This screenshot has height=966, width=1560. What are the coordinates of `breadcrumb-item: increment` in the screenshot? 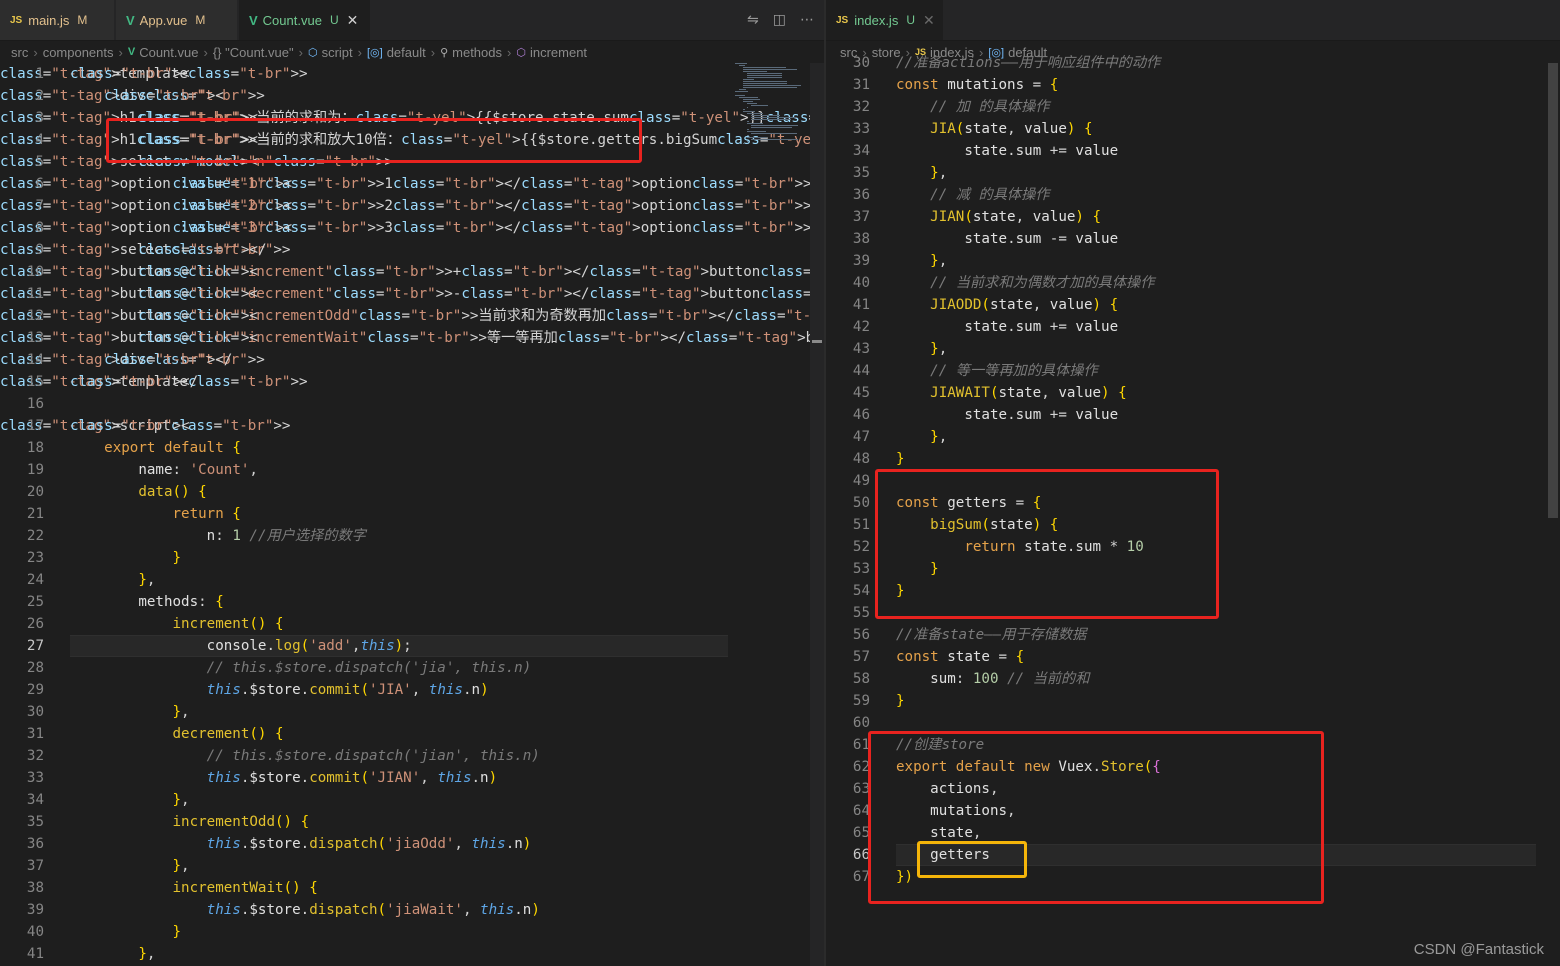 It's located at (558, 52).